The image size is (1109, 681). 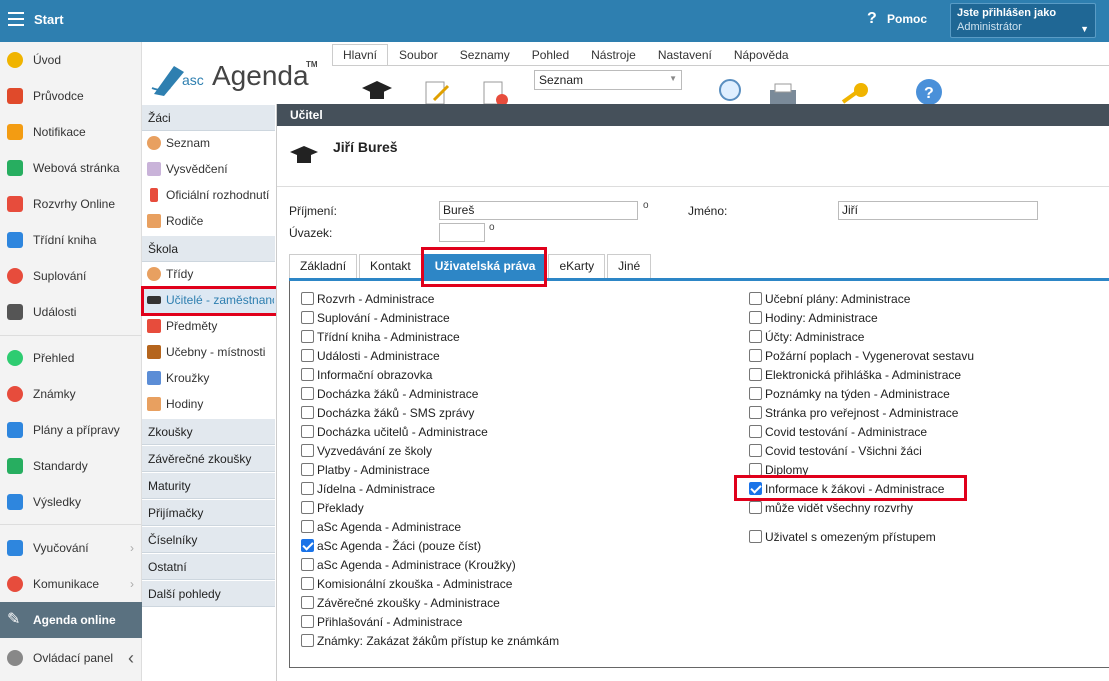 I want to click on search-icon, so click(x=729, y=91).